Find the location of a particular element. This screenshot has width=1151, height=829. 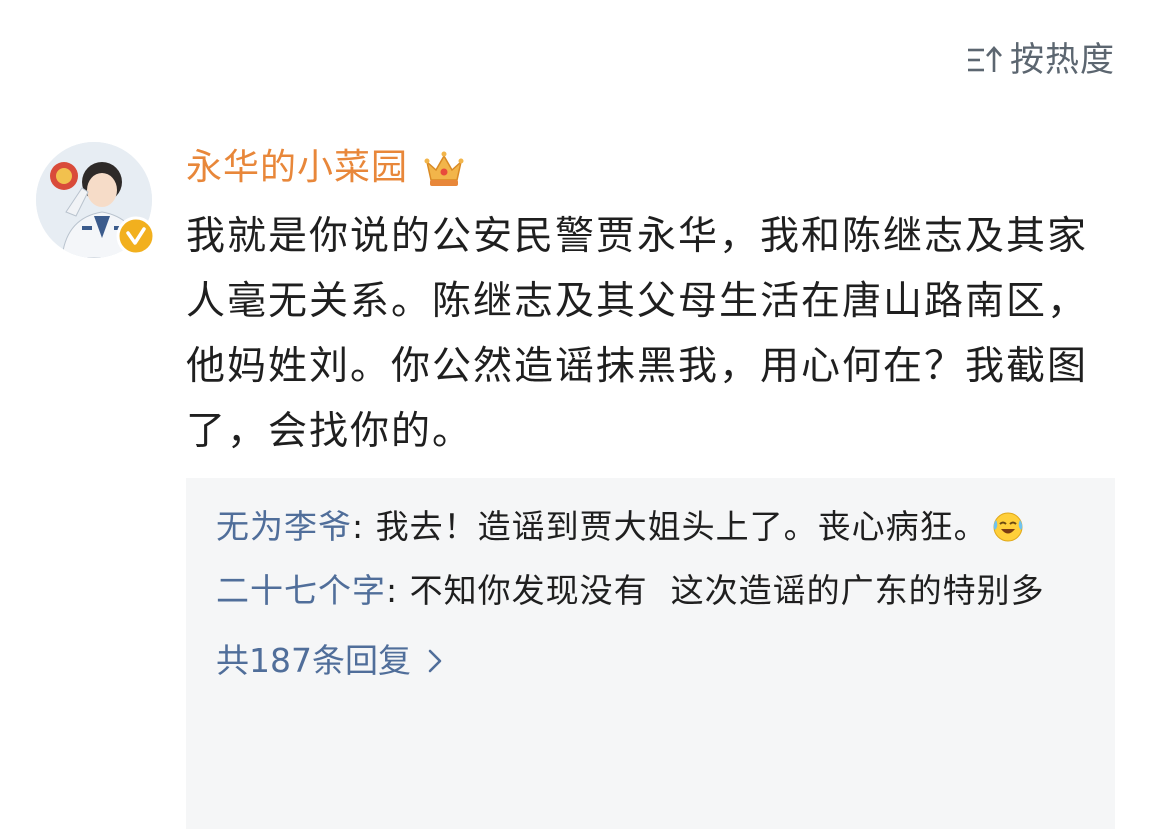

name-row: 永华的小菜园 is located at coordinates (650, 168).